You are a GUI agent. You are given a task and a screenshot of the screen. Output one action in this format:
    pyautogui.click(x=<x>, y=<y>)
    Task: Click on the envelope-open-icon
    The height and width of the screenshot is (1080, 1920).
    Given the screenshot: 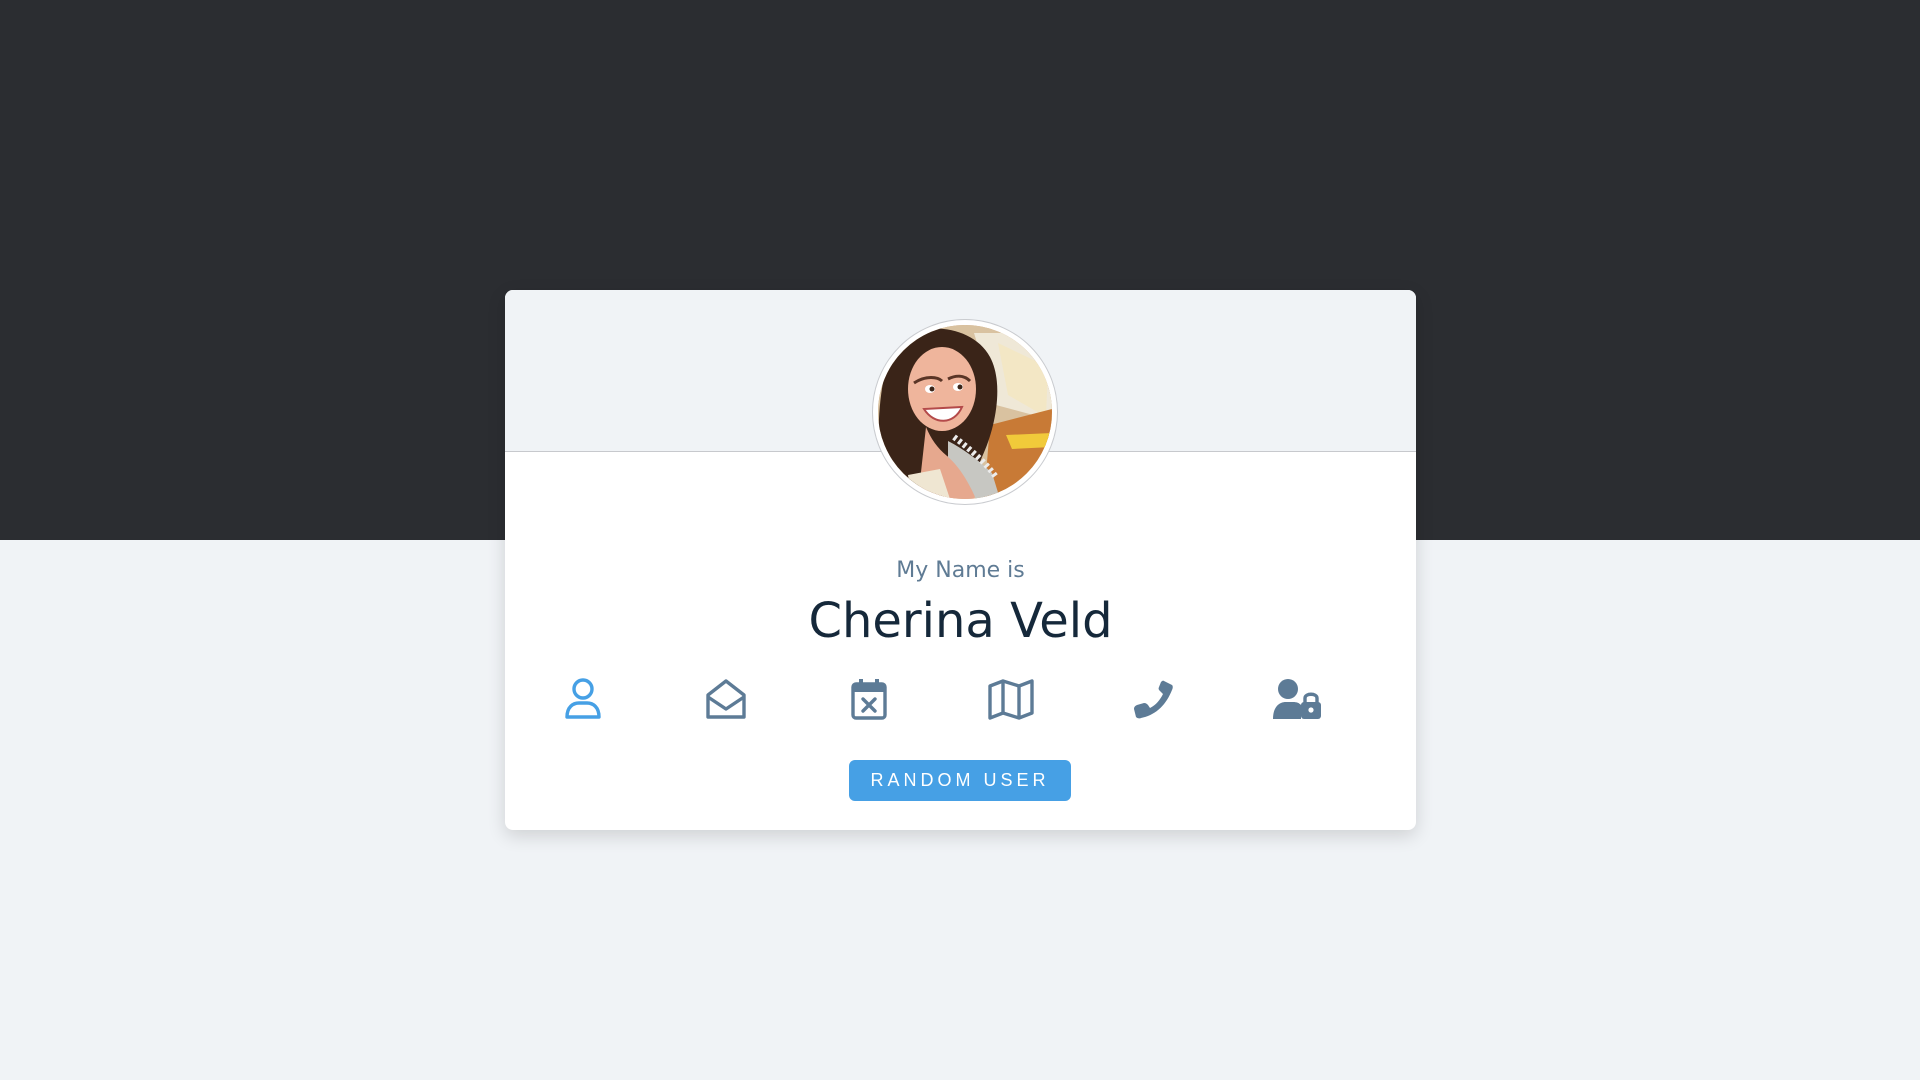 What is the action you would take?
    pyautogui.click(x=726, y=699)
    